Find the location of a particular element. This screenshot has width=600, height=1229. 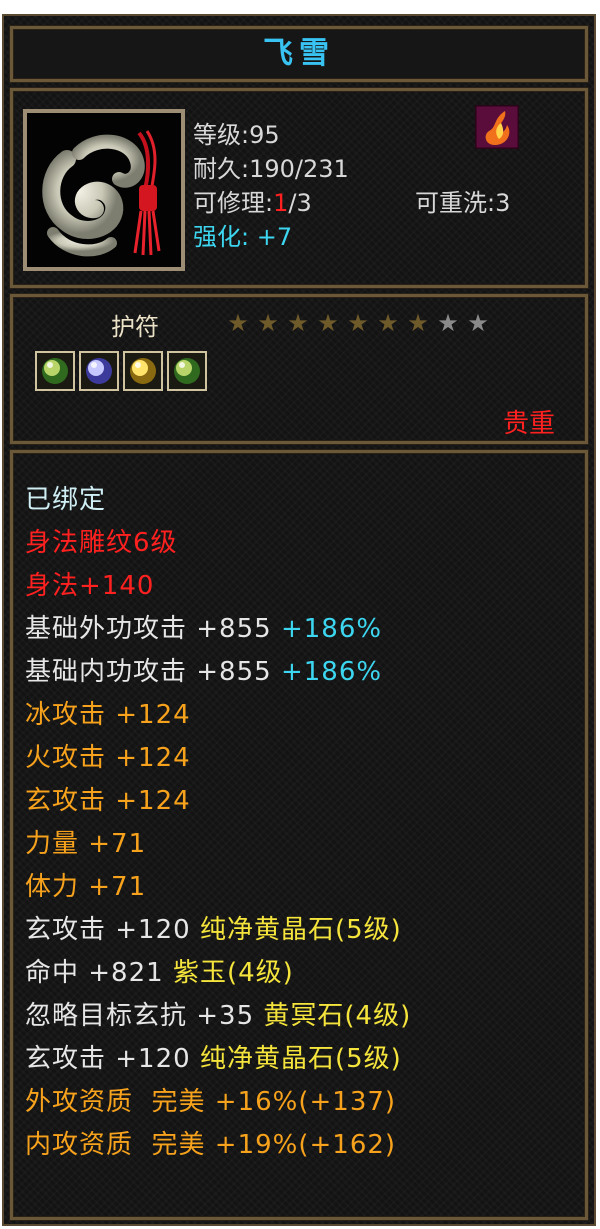

attribute-text: 身法+140 is located at coordinates (90, 586).